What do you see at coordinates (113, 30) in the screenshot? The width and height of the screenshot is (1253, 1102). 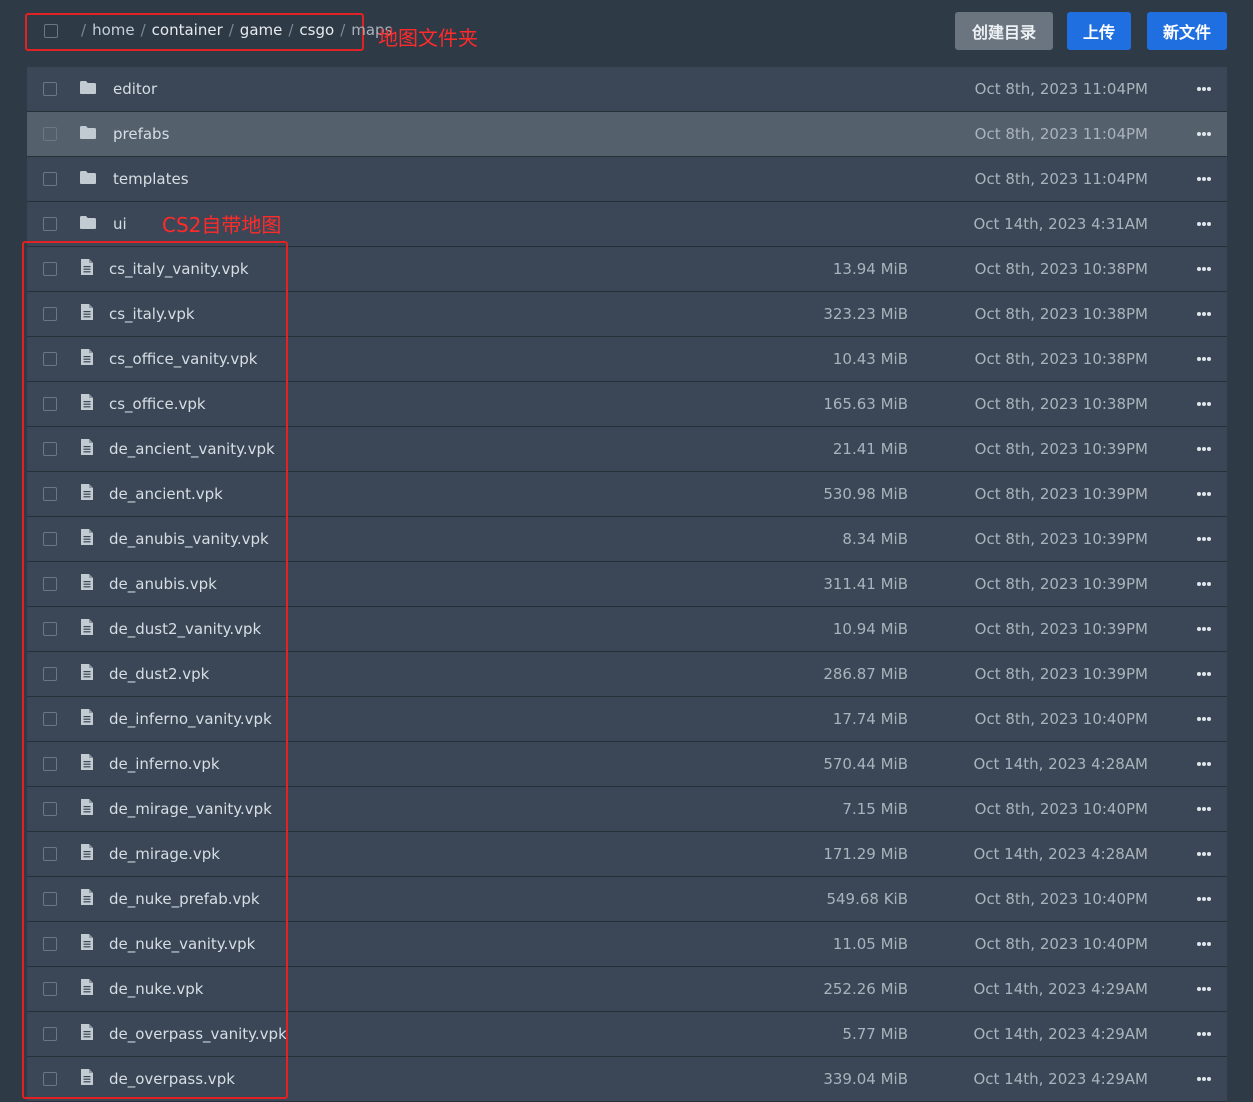 I see `breadcrumb-home: home` at bounding box center [113, 30].